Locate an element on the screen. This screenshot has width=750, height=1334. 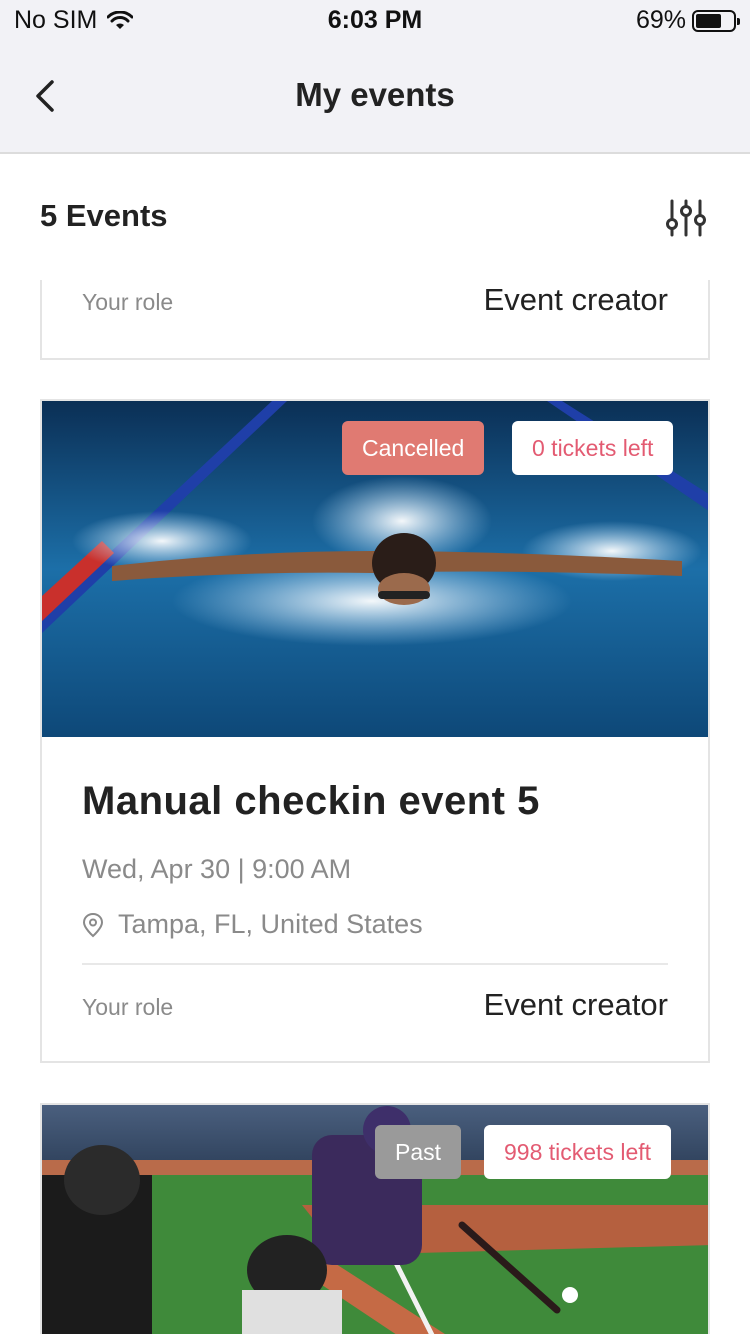
status-right: 69% is located at coordinates (687, 20).